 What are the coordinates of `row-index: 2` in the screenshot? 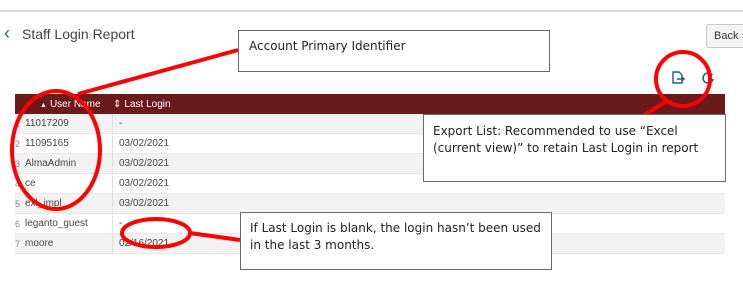 It's located at (18, 143).